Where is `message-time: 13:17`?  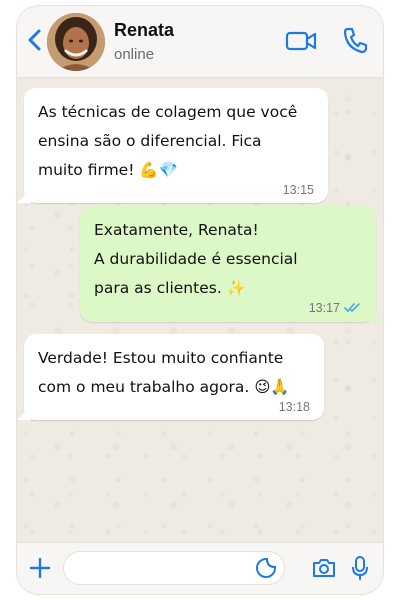 message-time: 13:17 is located at coordinates (324, 308).